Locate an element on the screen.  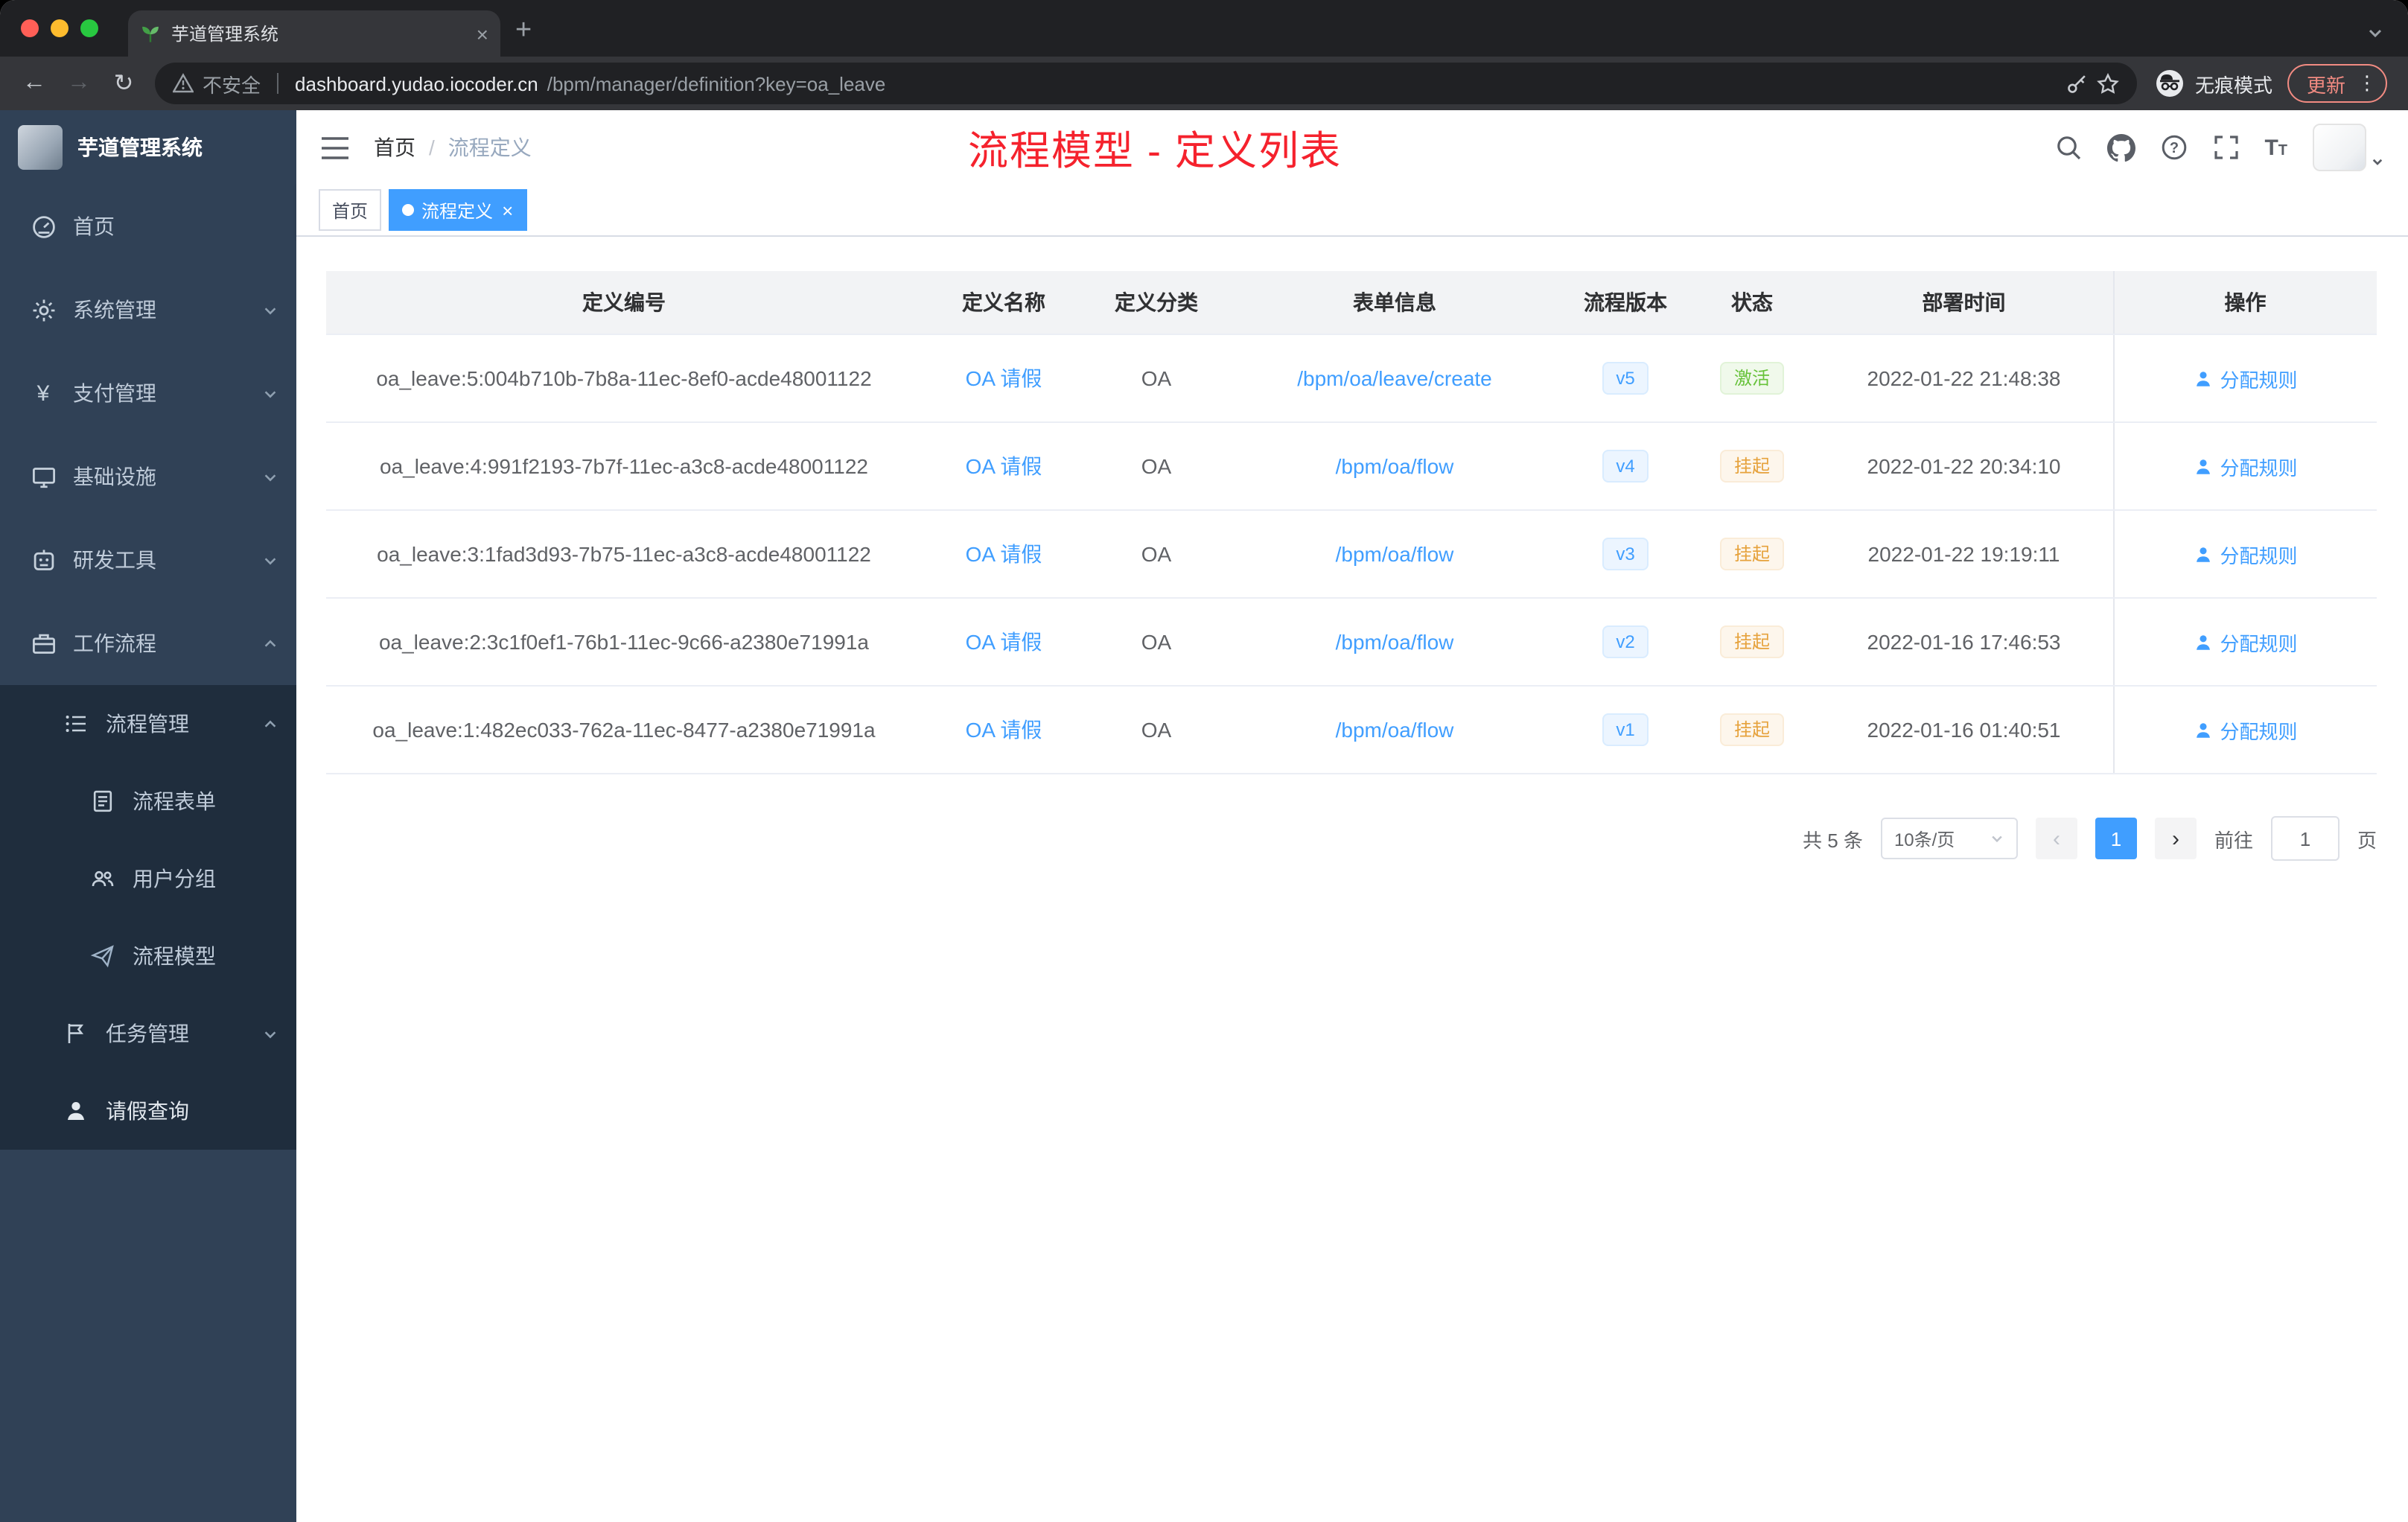
version-badge: v3 is located at coordinates (1625, 554).